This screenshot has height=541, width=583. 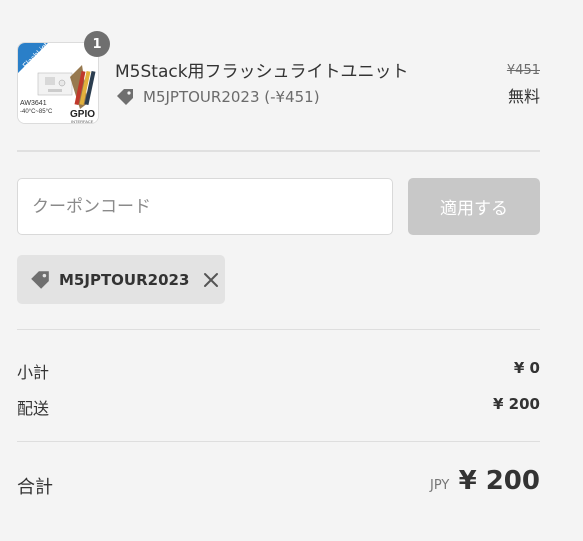 I want to click on product-title: M5Stack用フラッシュライトユニット, so click(x=262, y=72).